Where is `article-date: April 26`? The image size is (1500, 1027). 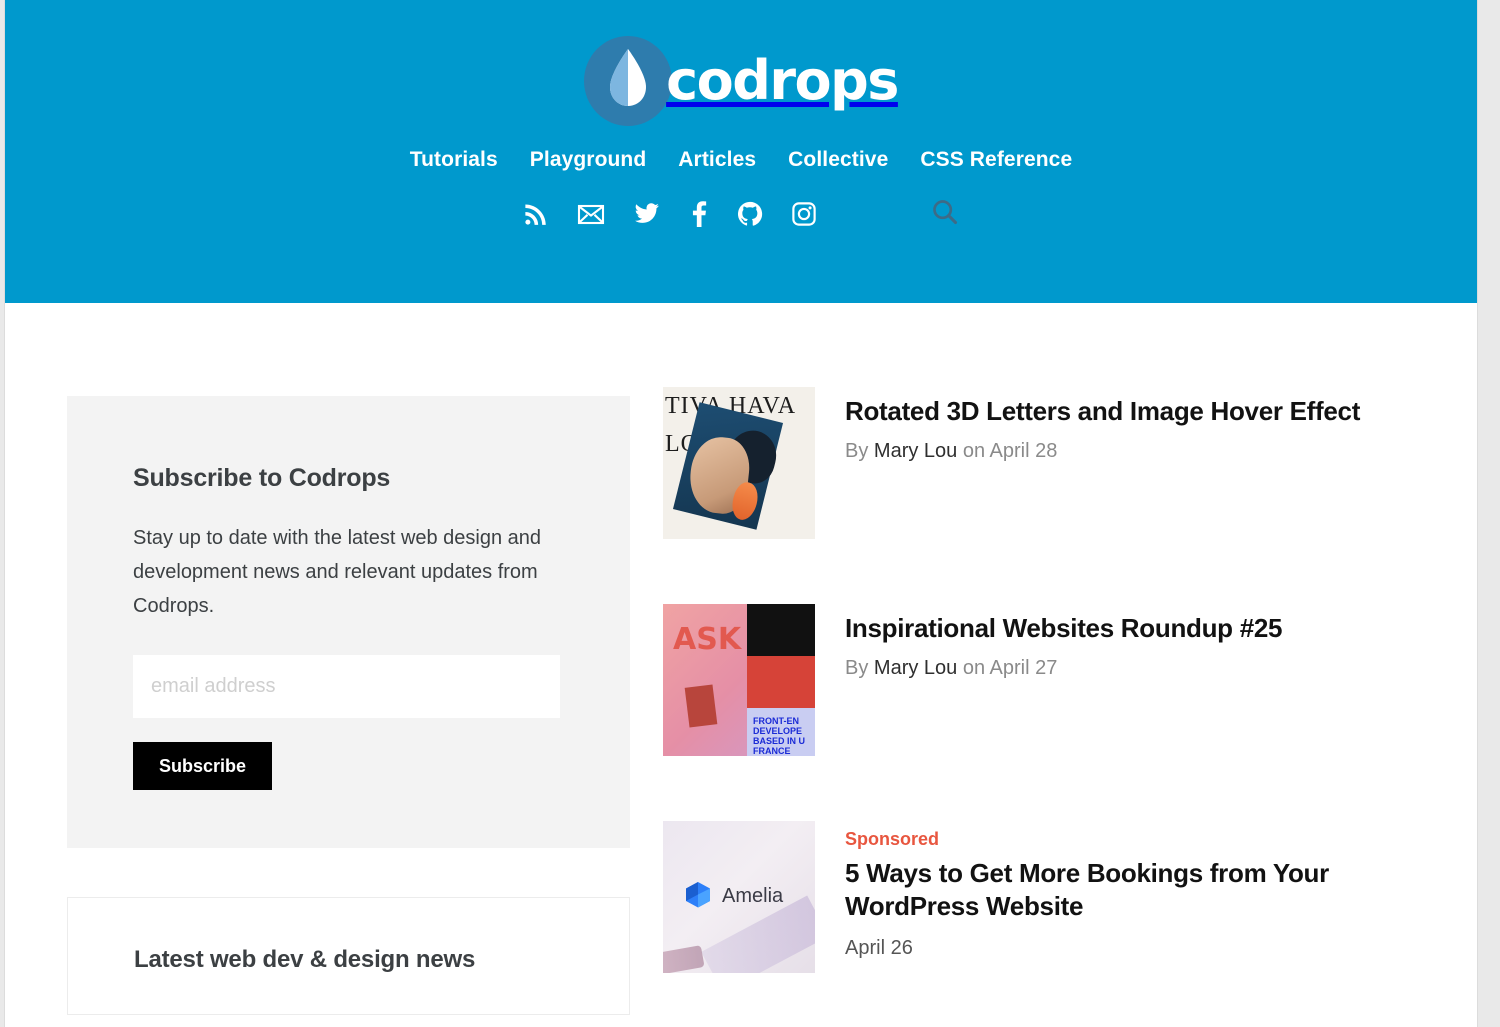 article-date: April 26 is located at coordinates (879, 948).